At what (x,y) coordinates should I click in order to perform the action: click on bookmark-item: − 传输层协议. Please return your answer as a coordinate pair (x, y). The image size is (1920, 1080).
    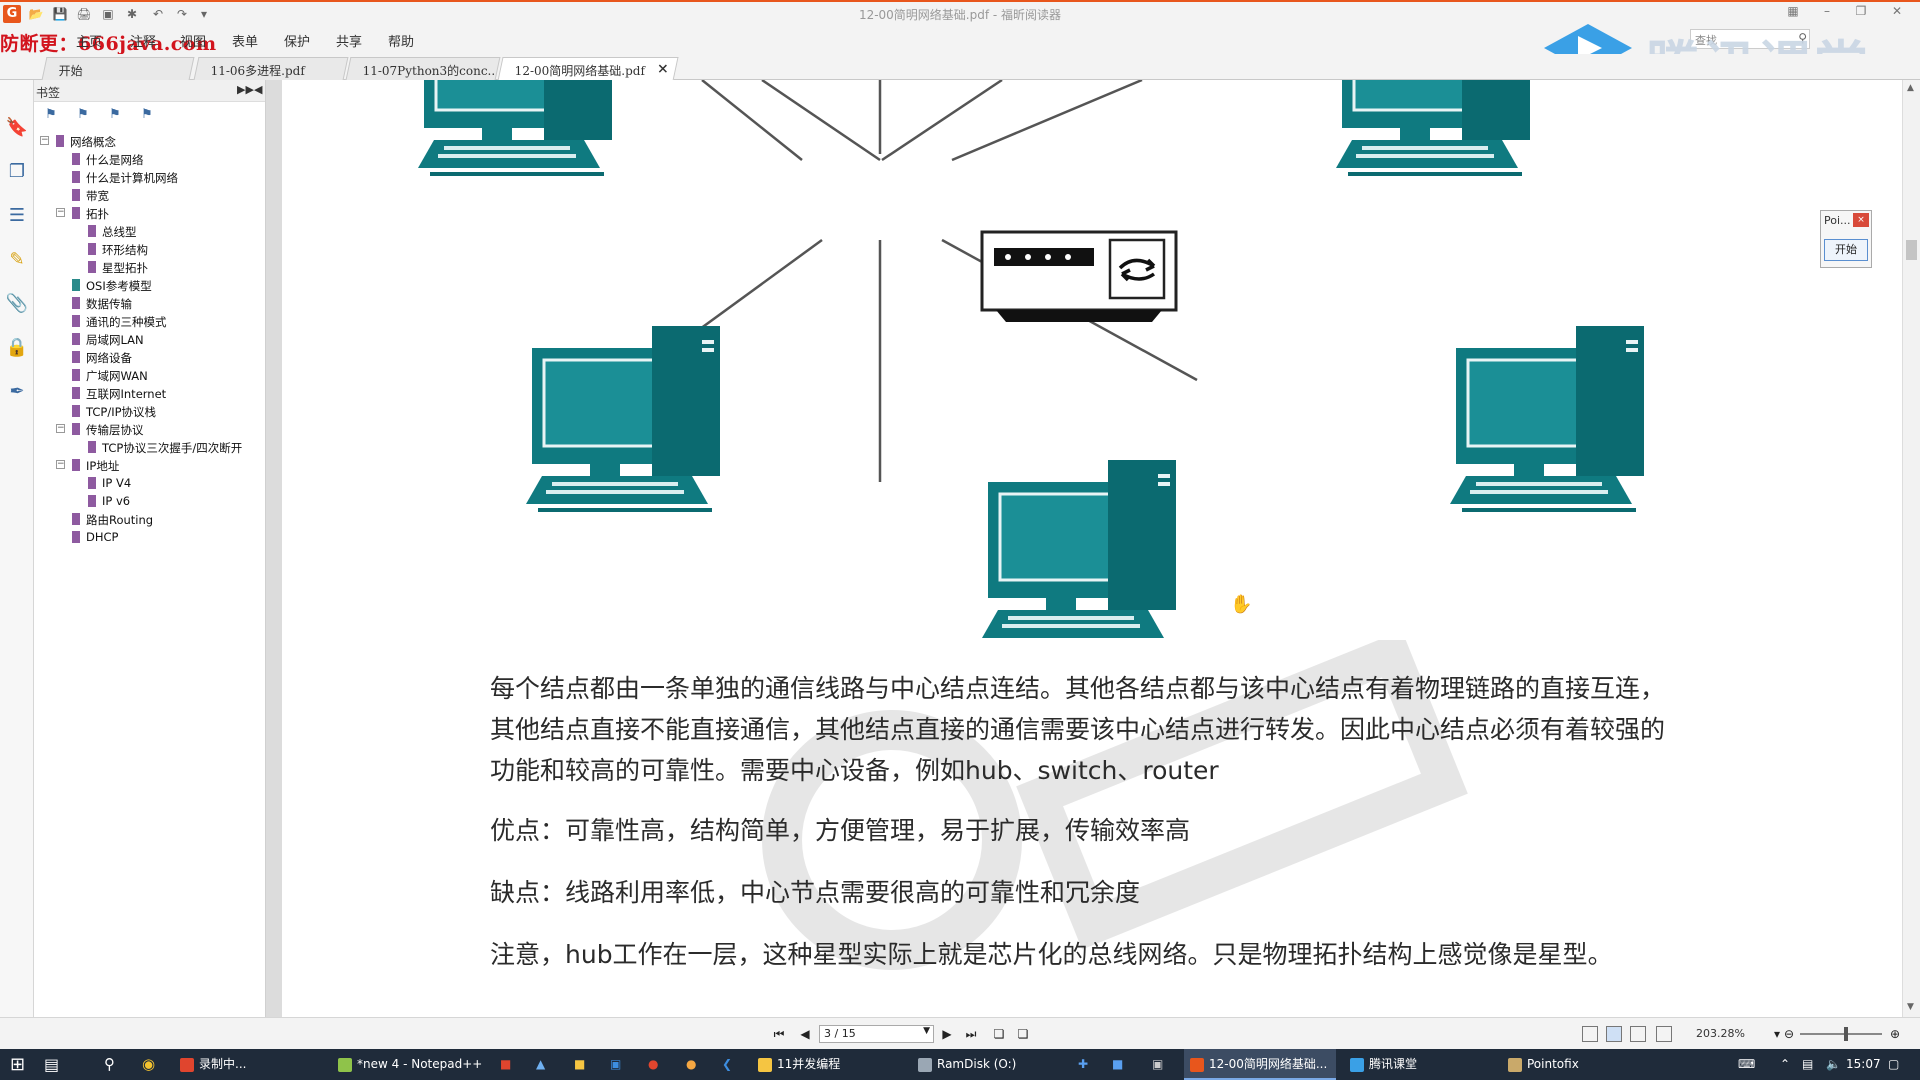
    Looking at the image, I should click on (150, 429).